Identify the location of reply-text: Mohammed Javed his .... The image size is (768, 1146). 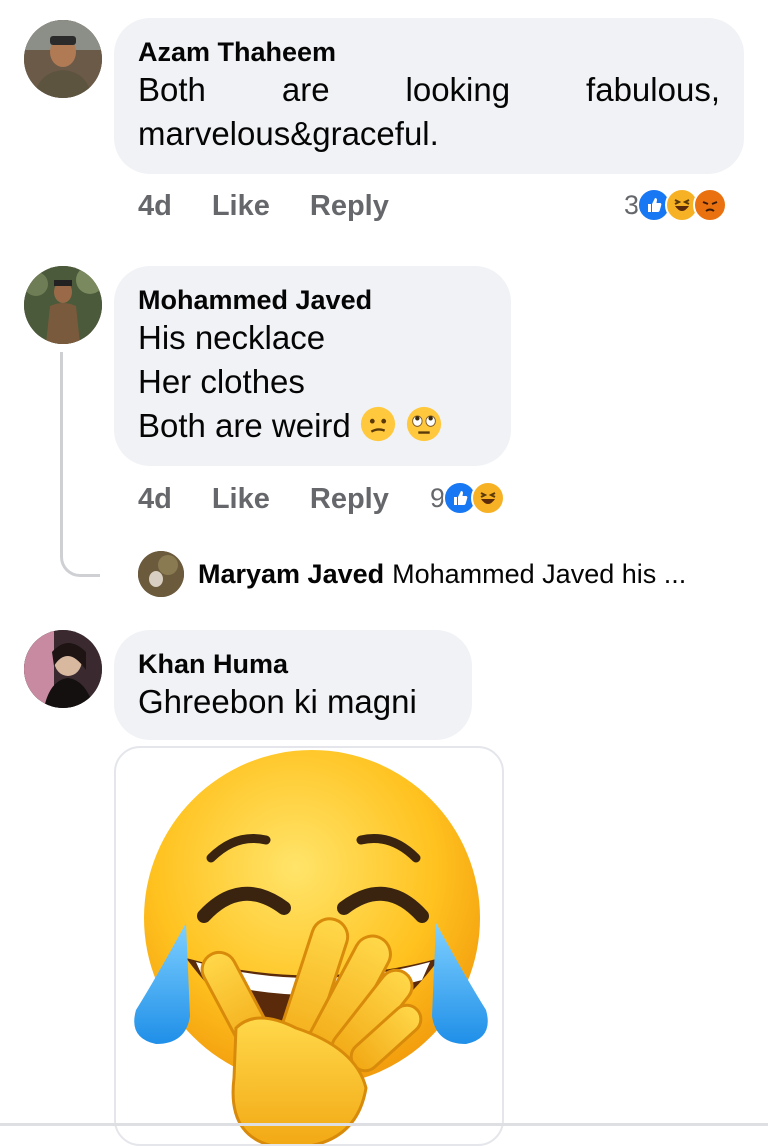
(539, 573).